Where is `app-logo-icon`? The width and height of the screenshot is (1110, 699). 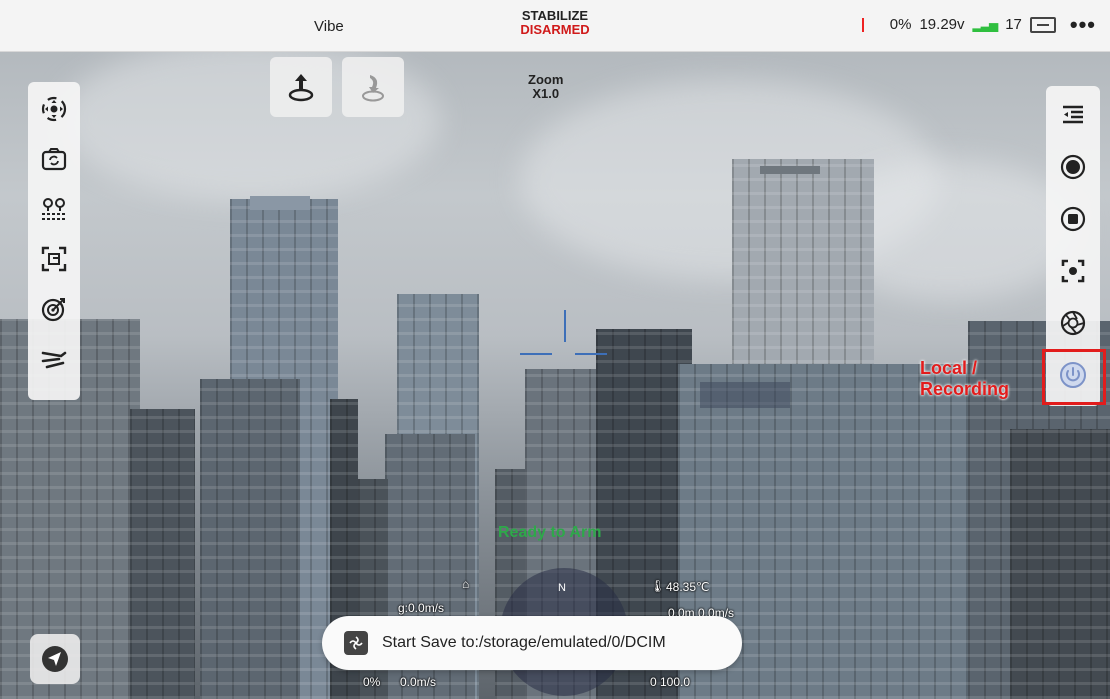 app-logo-icon is located at coordinates (356, 643).